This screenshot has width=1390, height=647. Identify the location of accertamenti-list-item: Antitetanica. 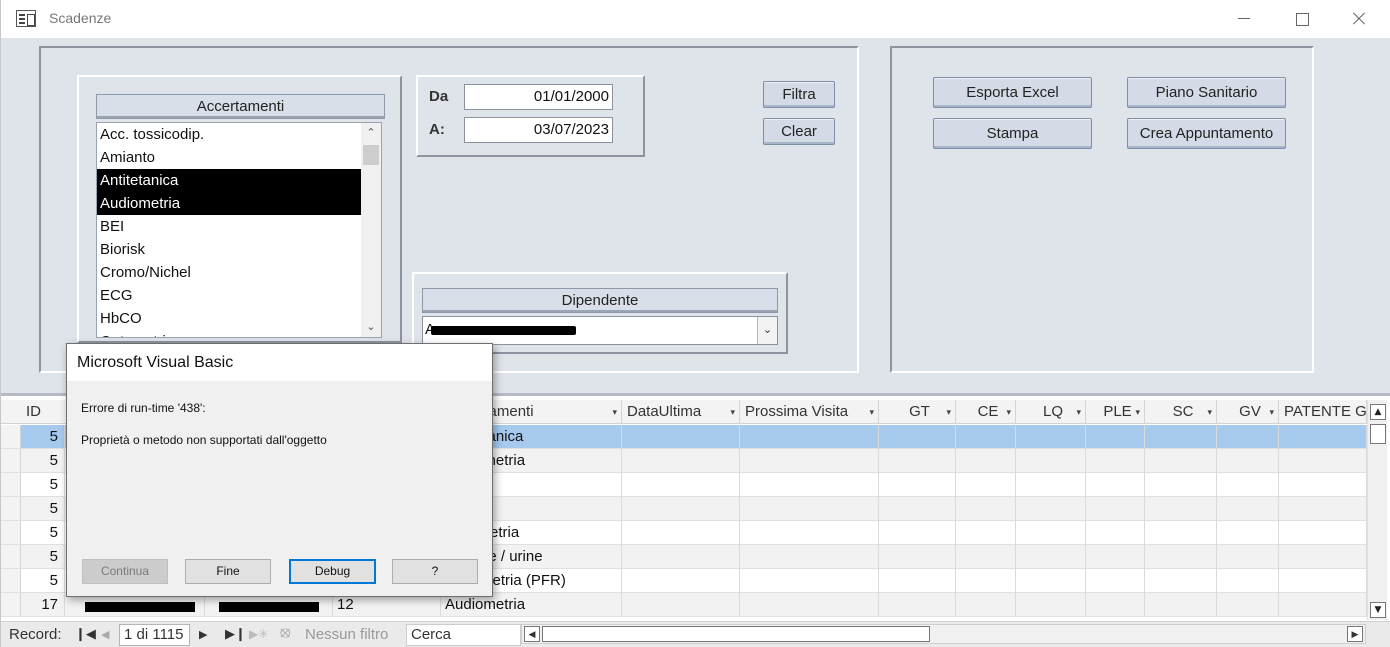
(229, 180).